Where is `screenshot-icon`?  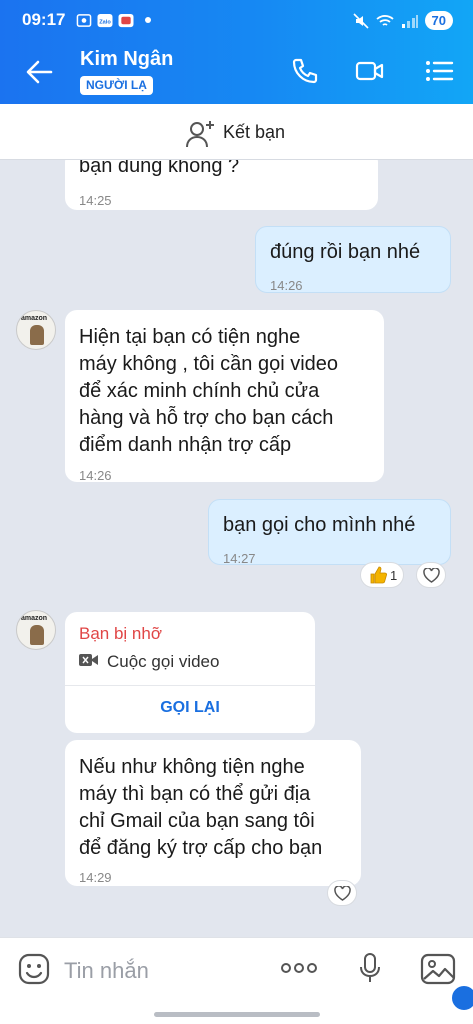
screenshot-icon is located at coordinates (84, 20).